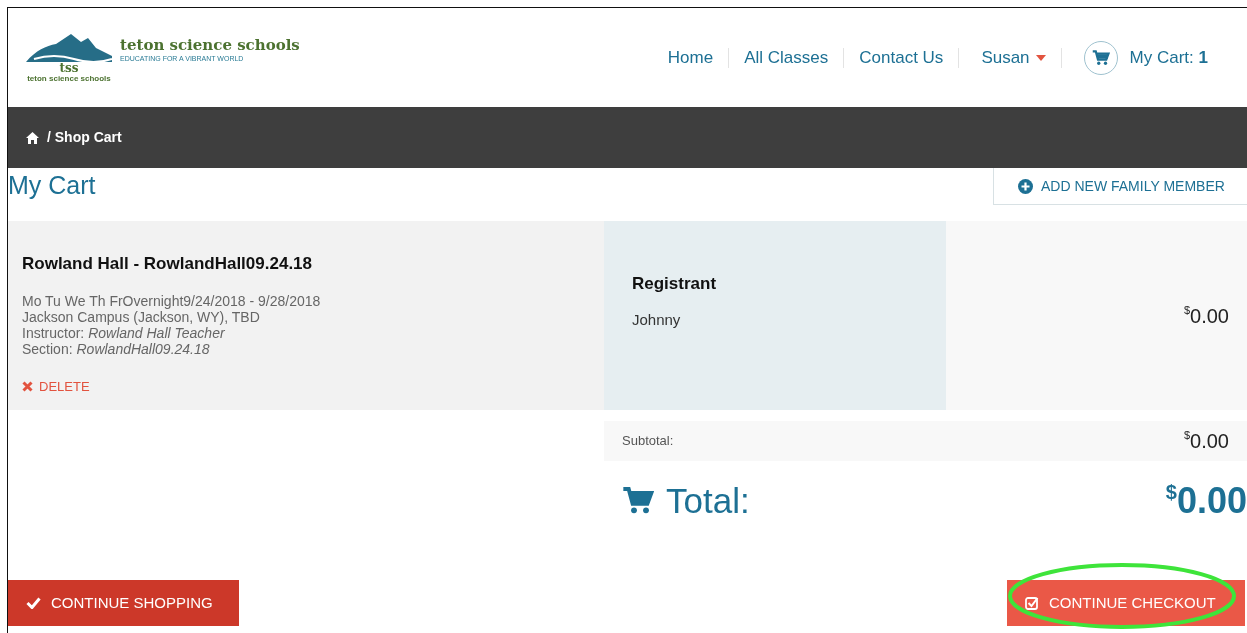 The width and height of the screenshot is (1247, 633). What do you see at coordinates (69, 68) in the screenshot?
I see `logo-letters: tss` at bounding box center [69, 68].